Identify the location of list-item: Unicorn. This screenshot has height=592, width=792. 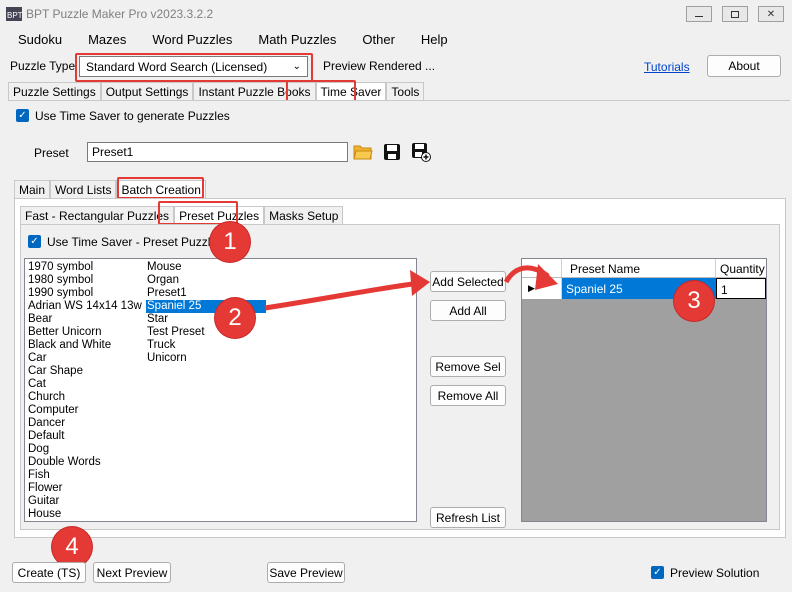
(206, 358).